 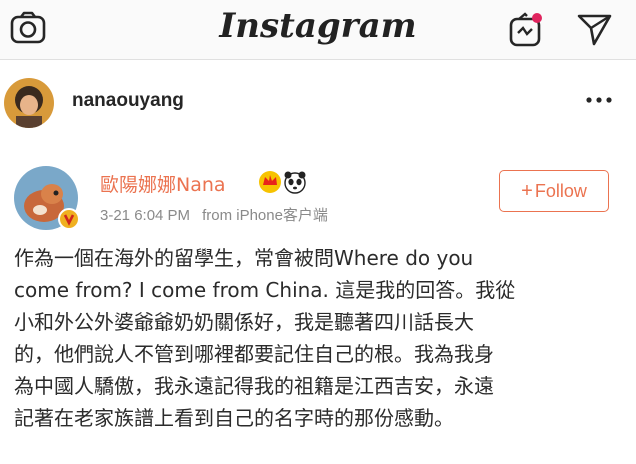 I want to click on weibo-meta: 3-21 6:04 PM from iPhone客户端, so click(x=214, y=214).